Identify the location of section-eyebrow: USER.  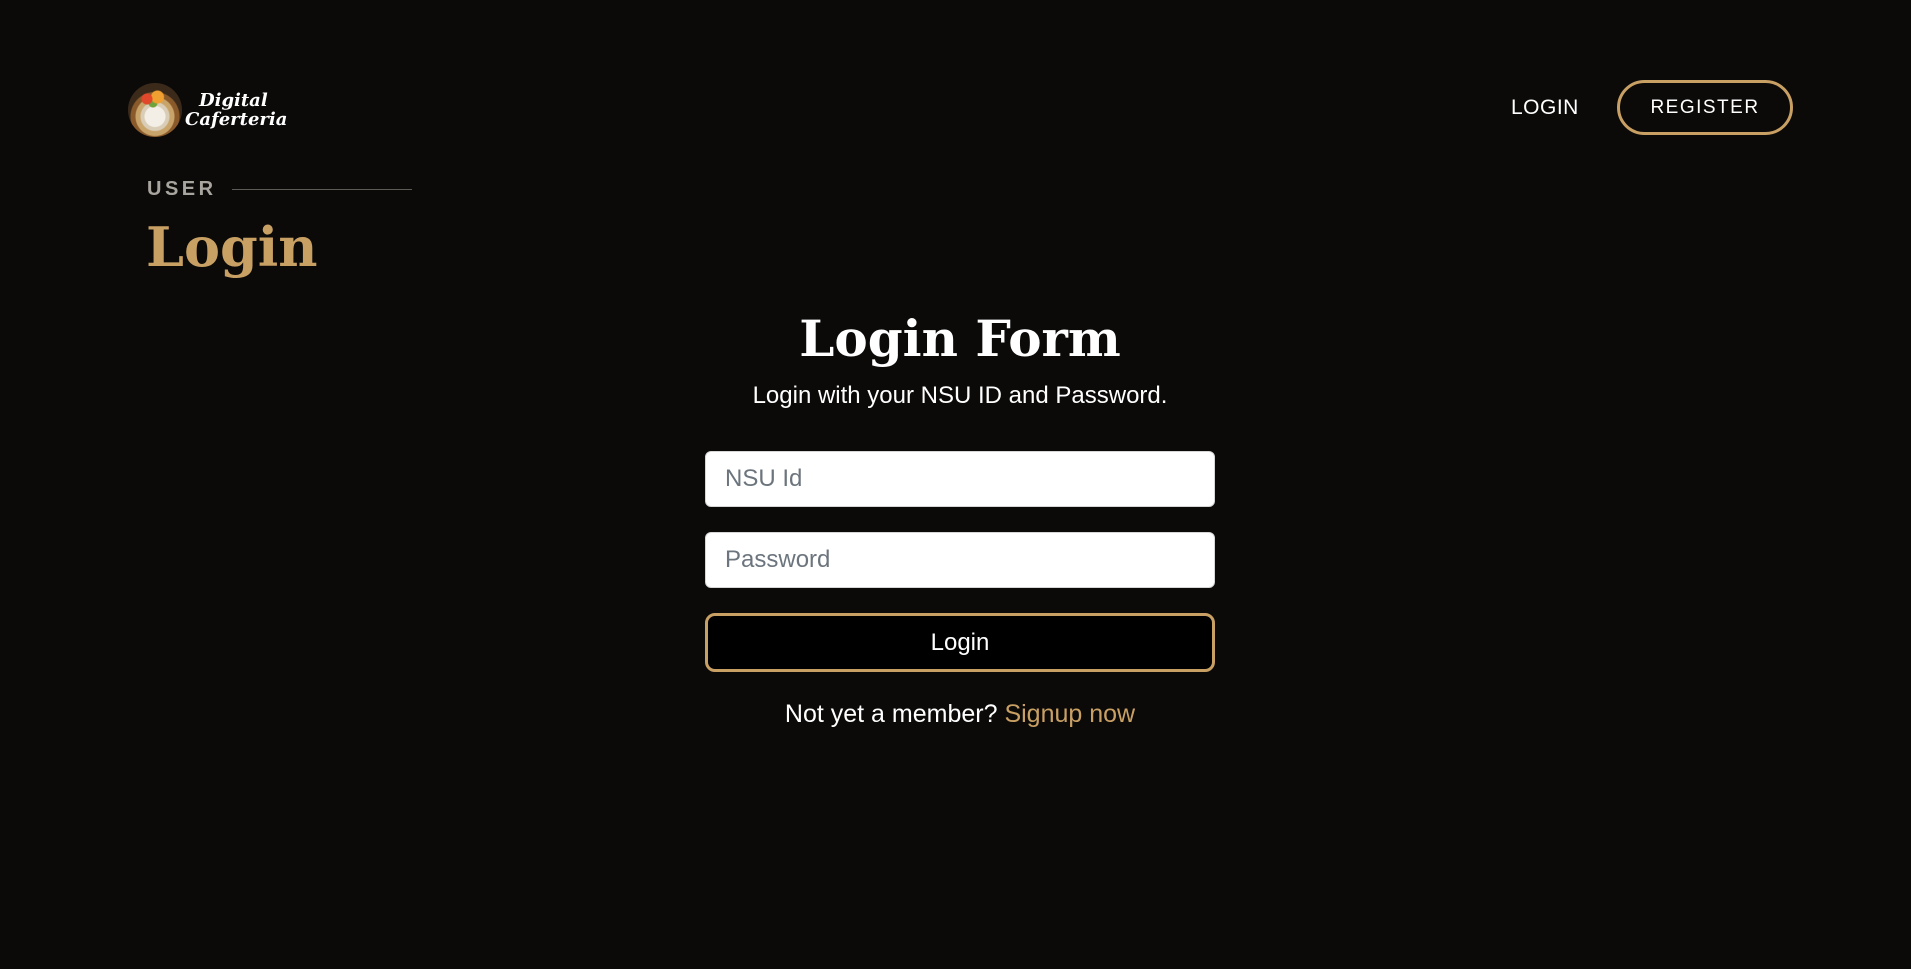
(279, 189).